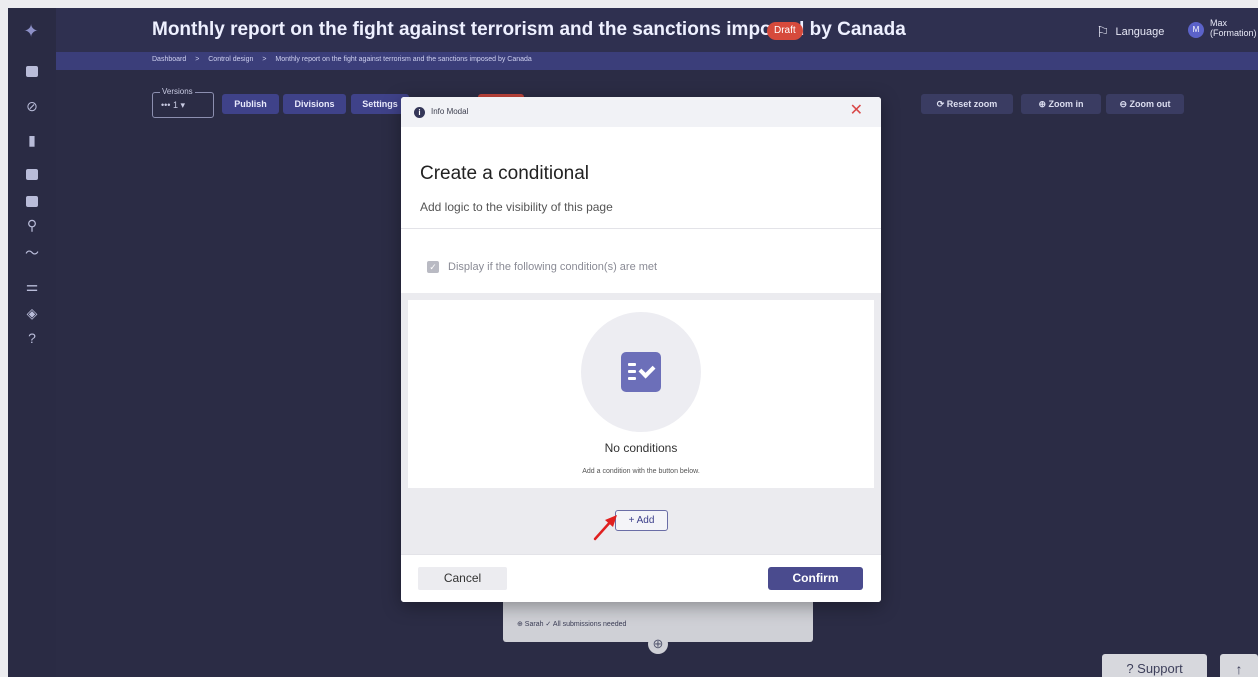 The image size is (1258, 677). Describe the element at coordinates (572, 624) in the screenshot. I see `workflow-node-text: ⊕ Sarah ✓ All submissions needed` at that location.